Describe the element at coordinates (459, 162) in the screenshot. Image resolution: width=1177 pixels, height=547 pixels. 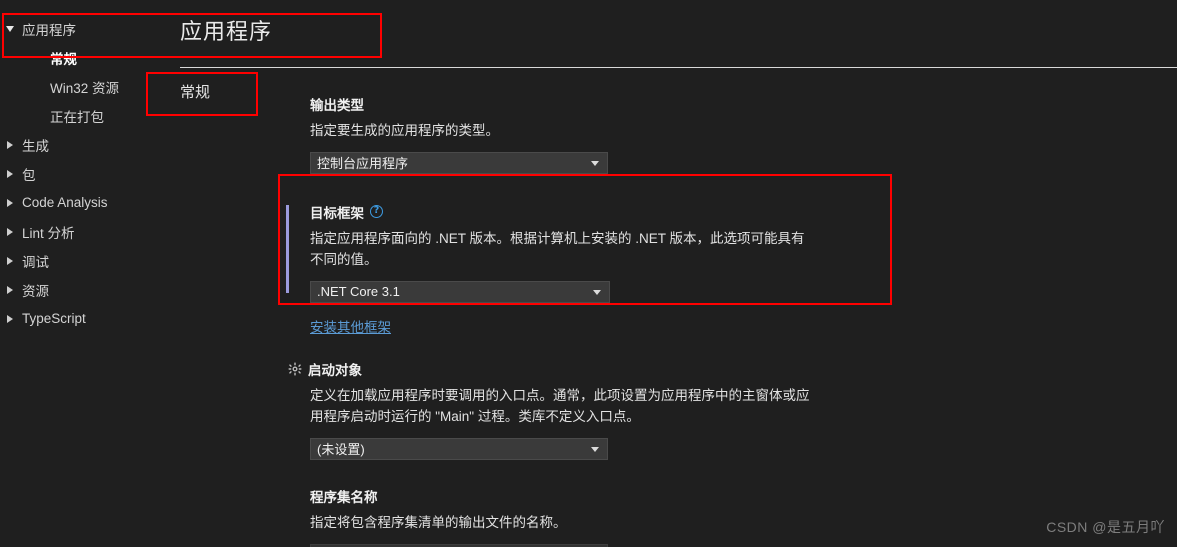
I see `output-type-dropdown: 控制台应用程序` at that location.